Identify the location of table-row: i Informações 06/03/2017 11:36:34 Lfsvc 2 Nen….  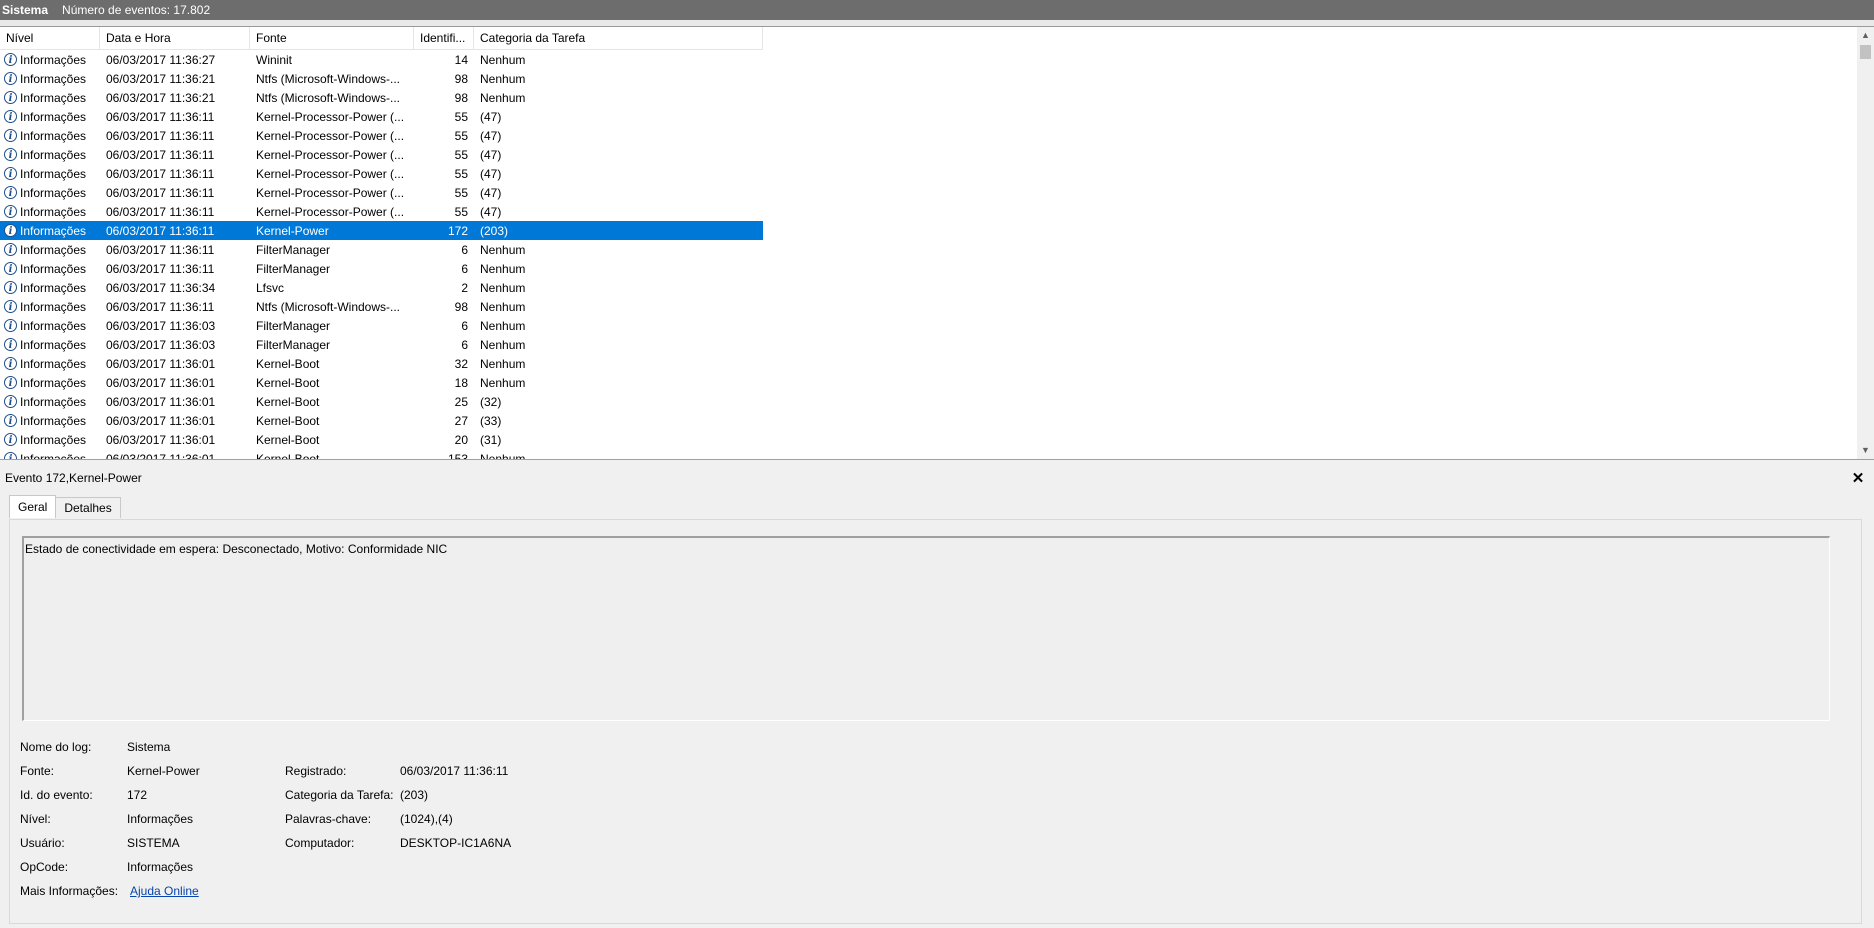
(381, 287).